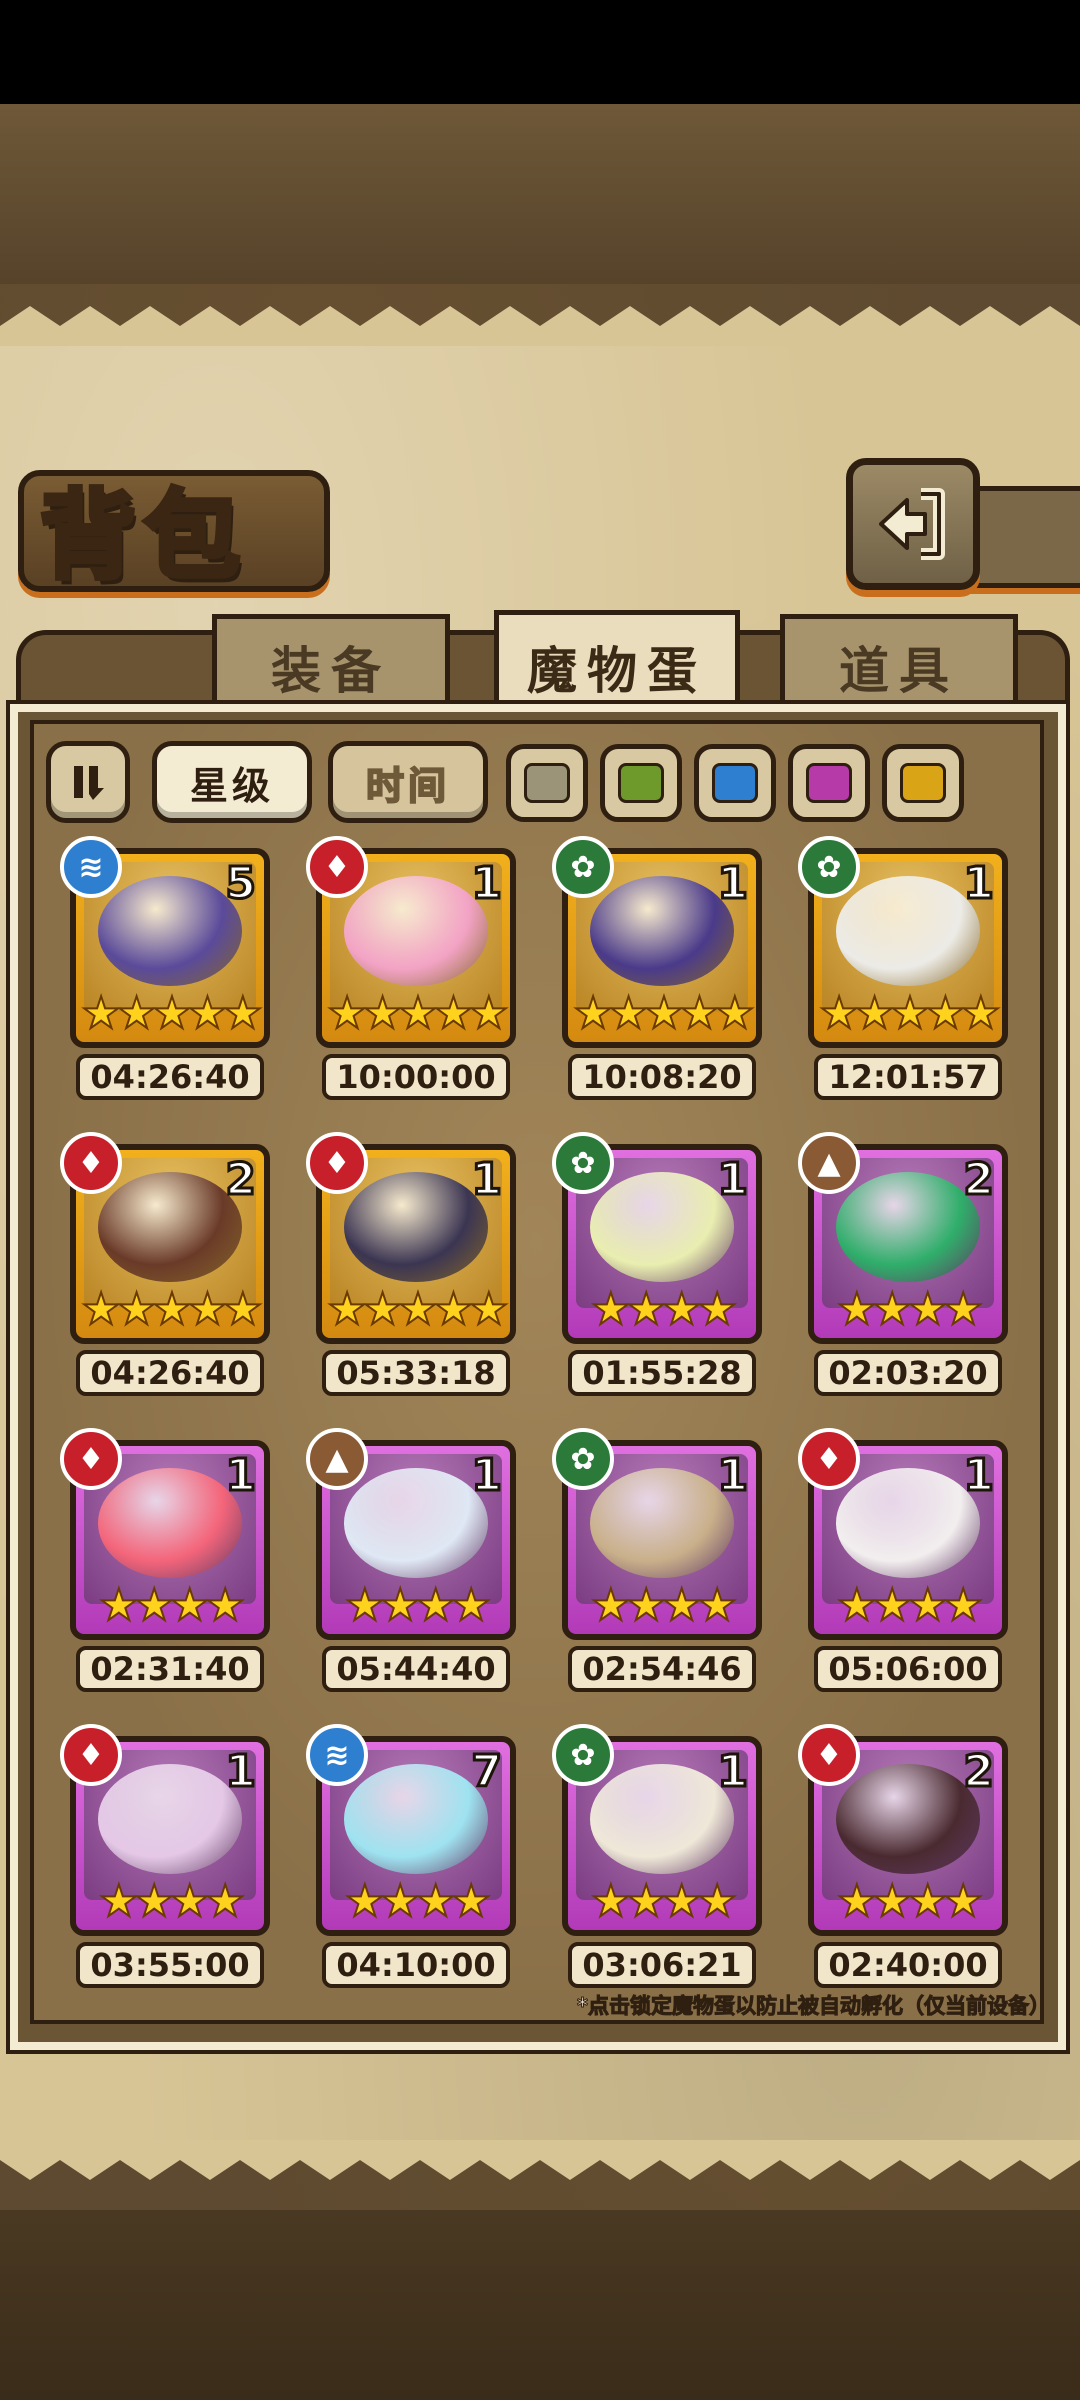 This screenshot has width=1080, height=2400. What do you see at coordinates (416, 1965) in the screenshot?
I see `hatch-timer: 04:10:00` at bounding box center [416, 1965].